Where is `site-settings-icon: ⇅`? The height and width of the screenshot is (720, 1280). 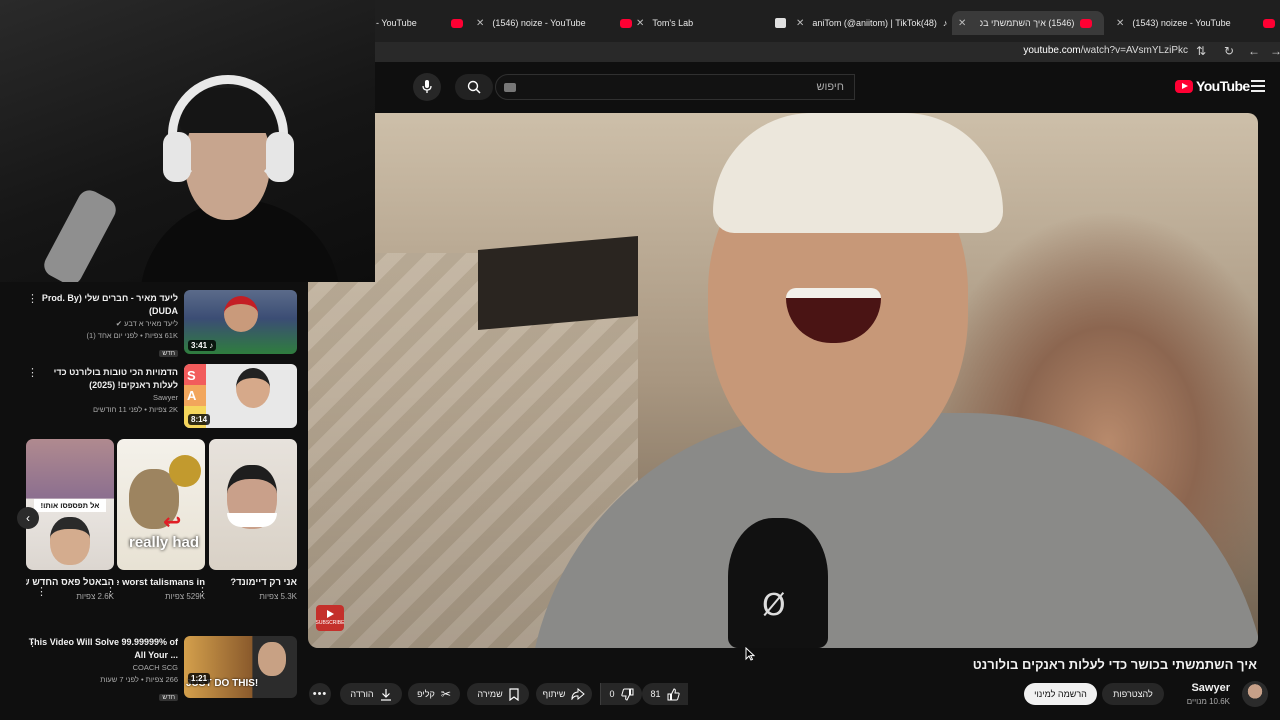 site-settings-icon: ⇅ is located at coordinates (1201, 51).